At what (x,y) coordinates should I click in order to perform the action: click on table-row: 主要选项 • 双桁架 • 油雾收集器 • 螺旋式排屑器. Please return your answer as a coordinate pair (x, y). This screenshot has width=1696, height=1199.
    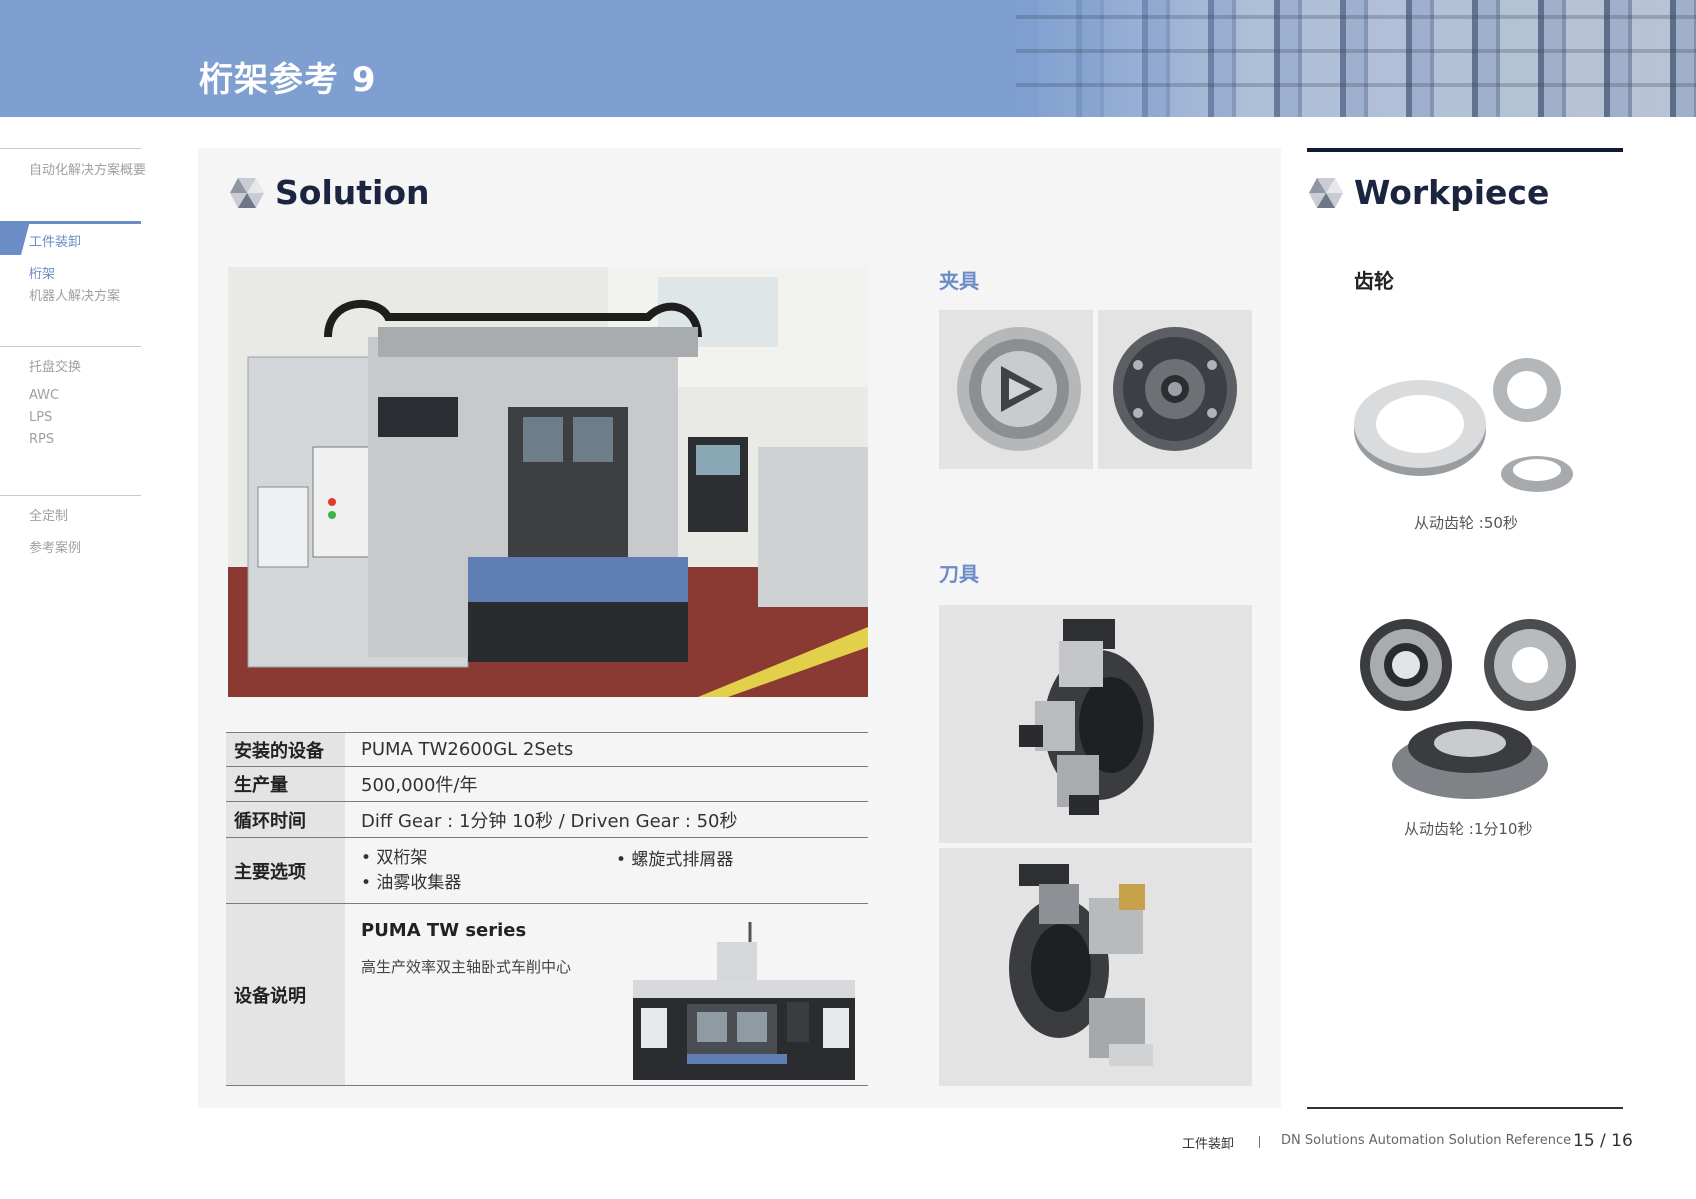
    Looking at the image, I should click on (547, 871).